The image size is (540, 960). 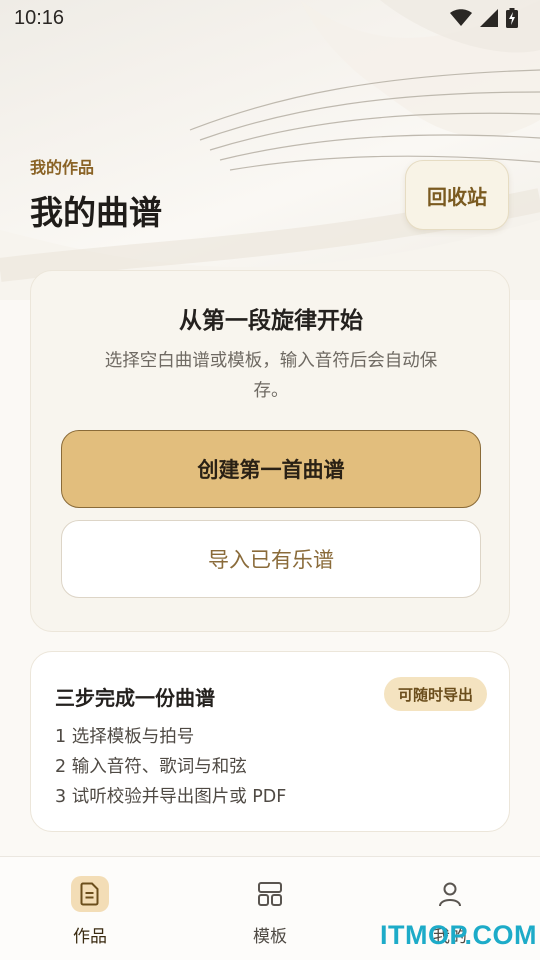 I want to click on tab-templates-label: 模板, so click(x=270, y=937).